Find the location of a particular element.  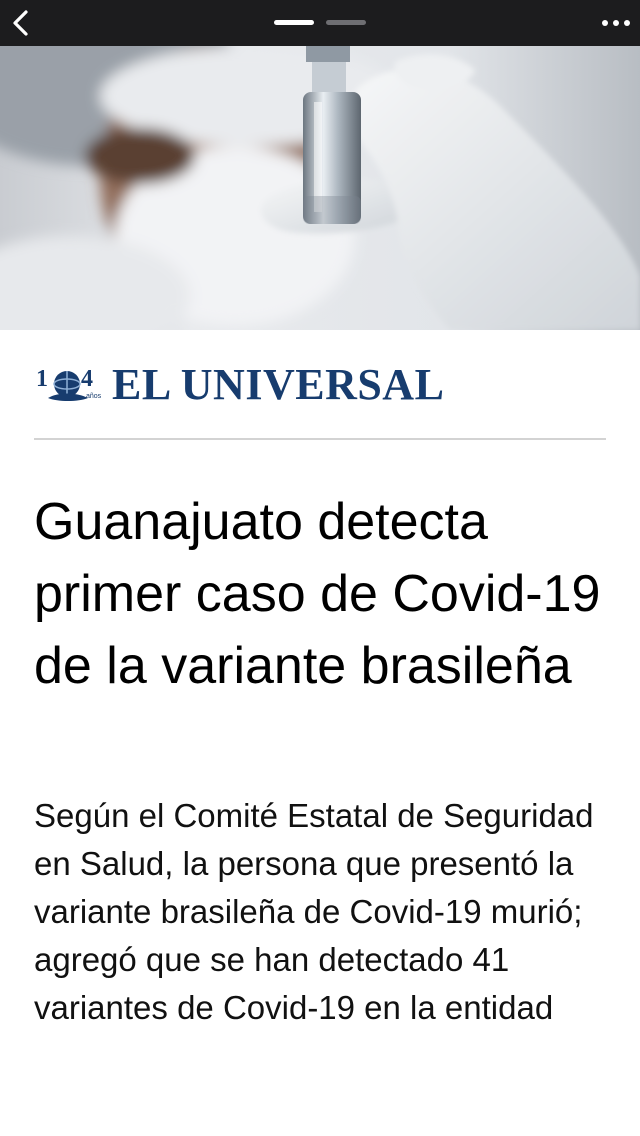

svg-text: 4 is located at coordinates (87, 379).